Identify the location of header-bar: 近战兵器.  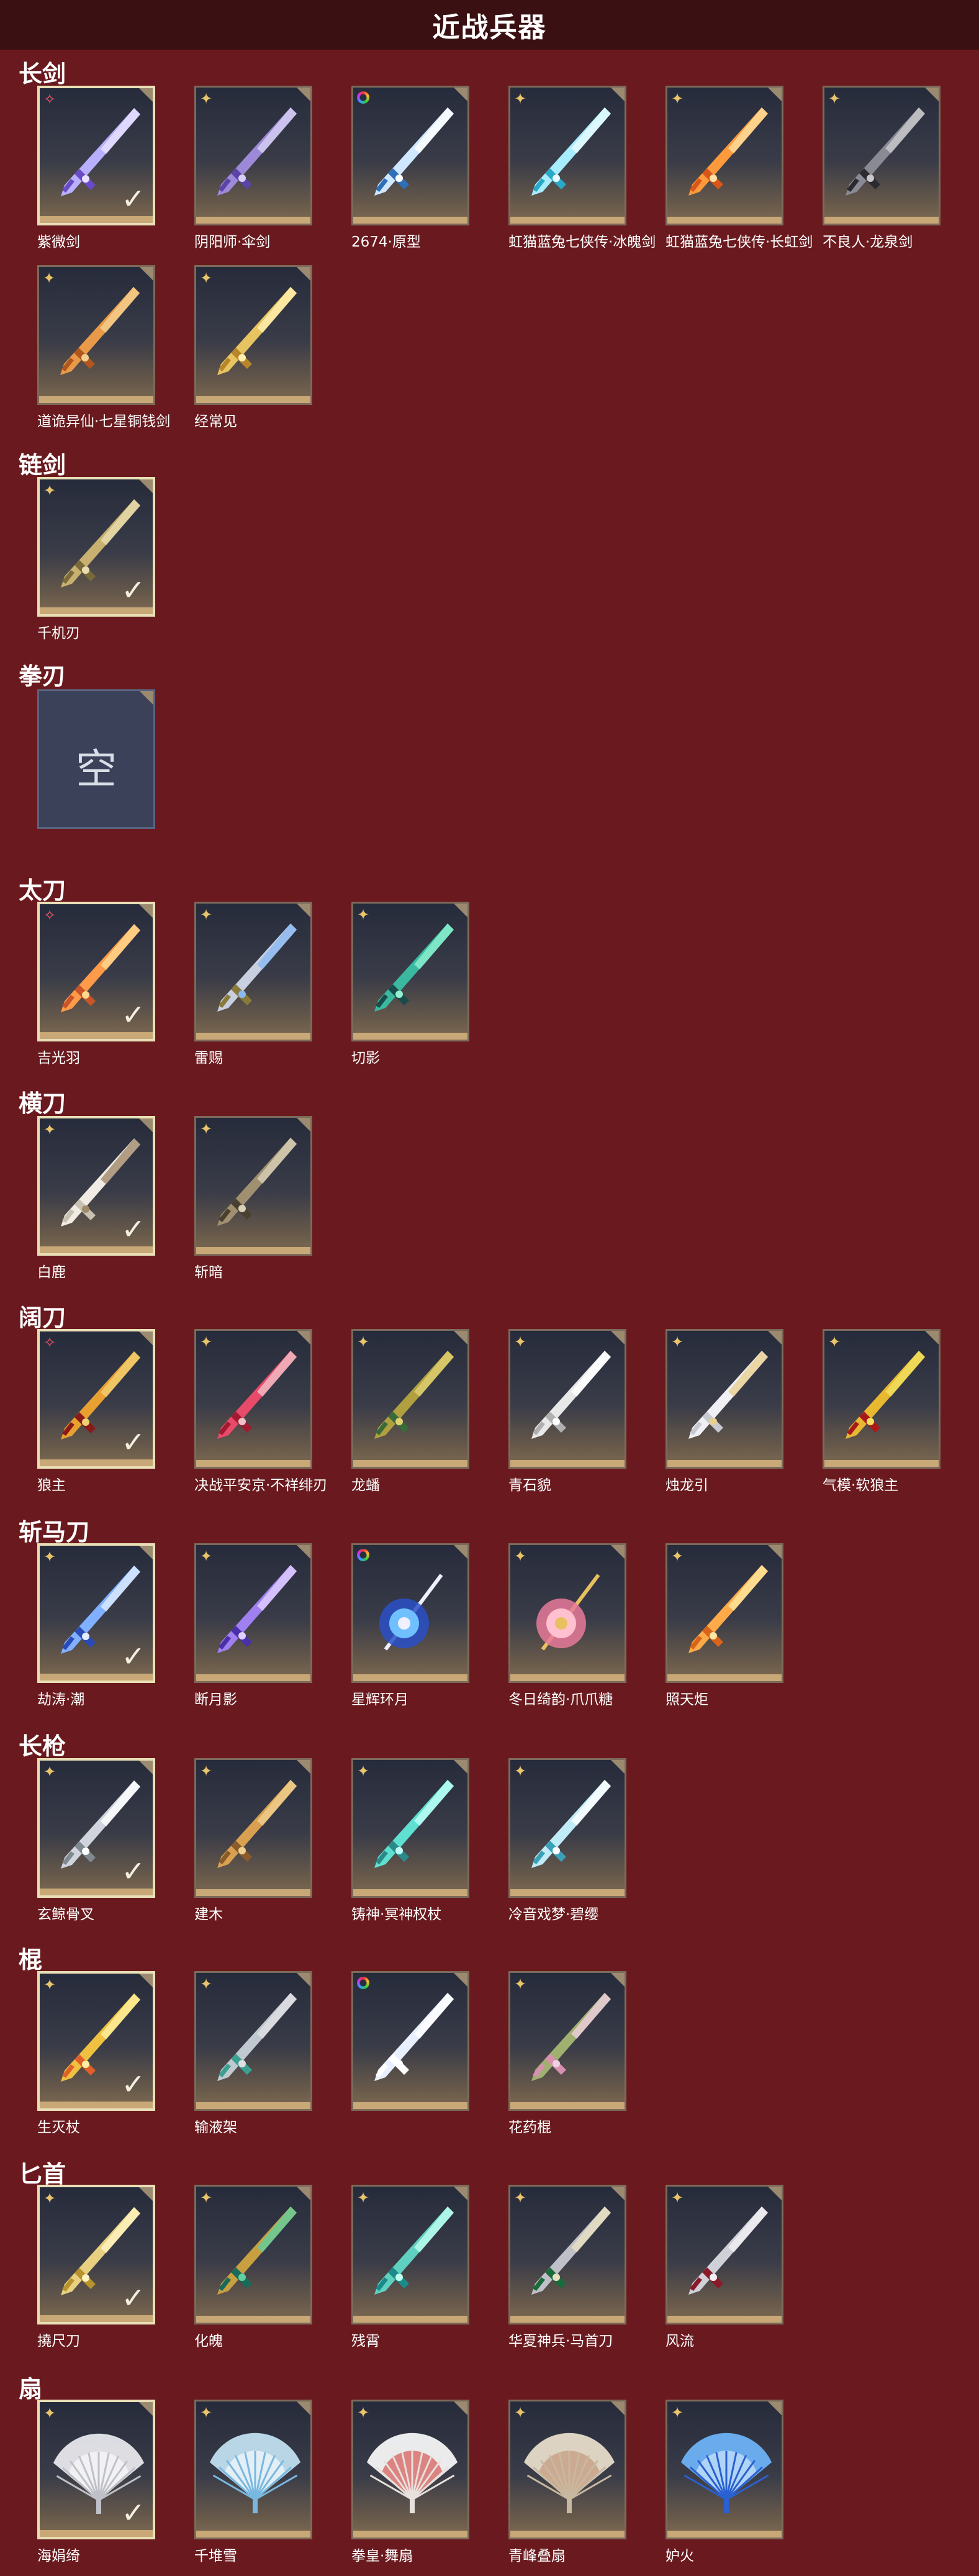
(489, 25).